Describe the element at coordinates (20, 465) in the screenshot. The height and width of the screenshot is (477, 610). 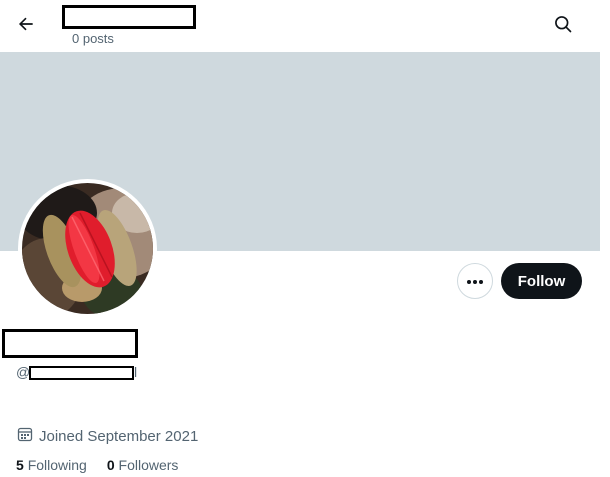
I see `following-count: 5` at that location.